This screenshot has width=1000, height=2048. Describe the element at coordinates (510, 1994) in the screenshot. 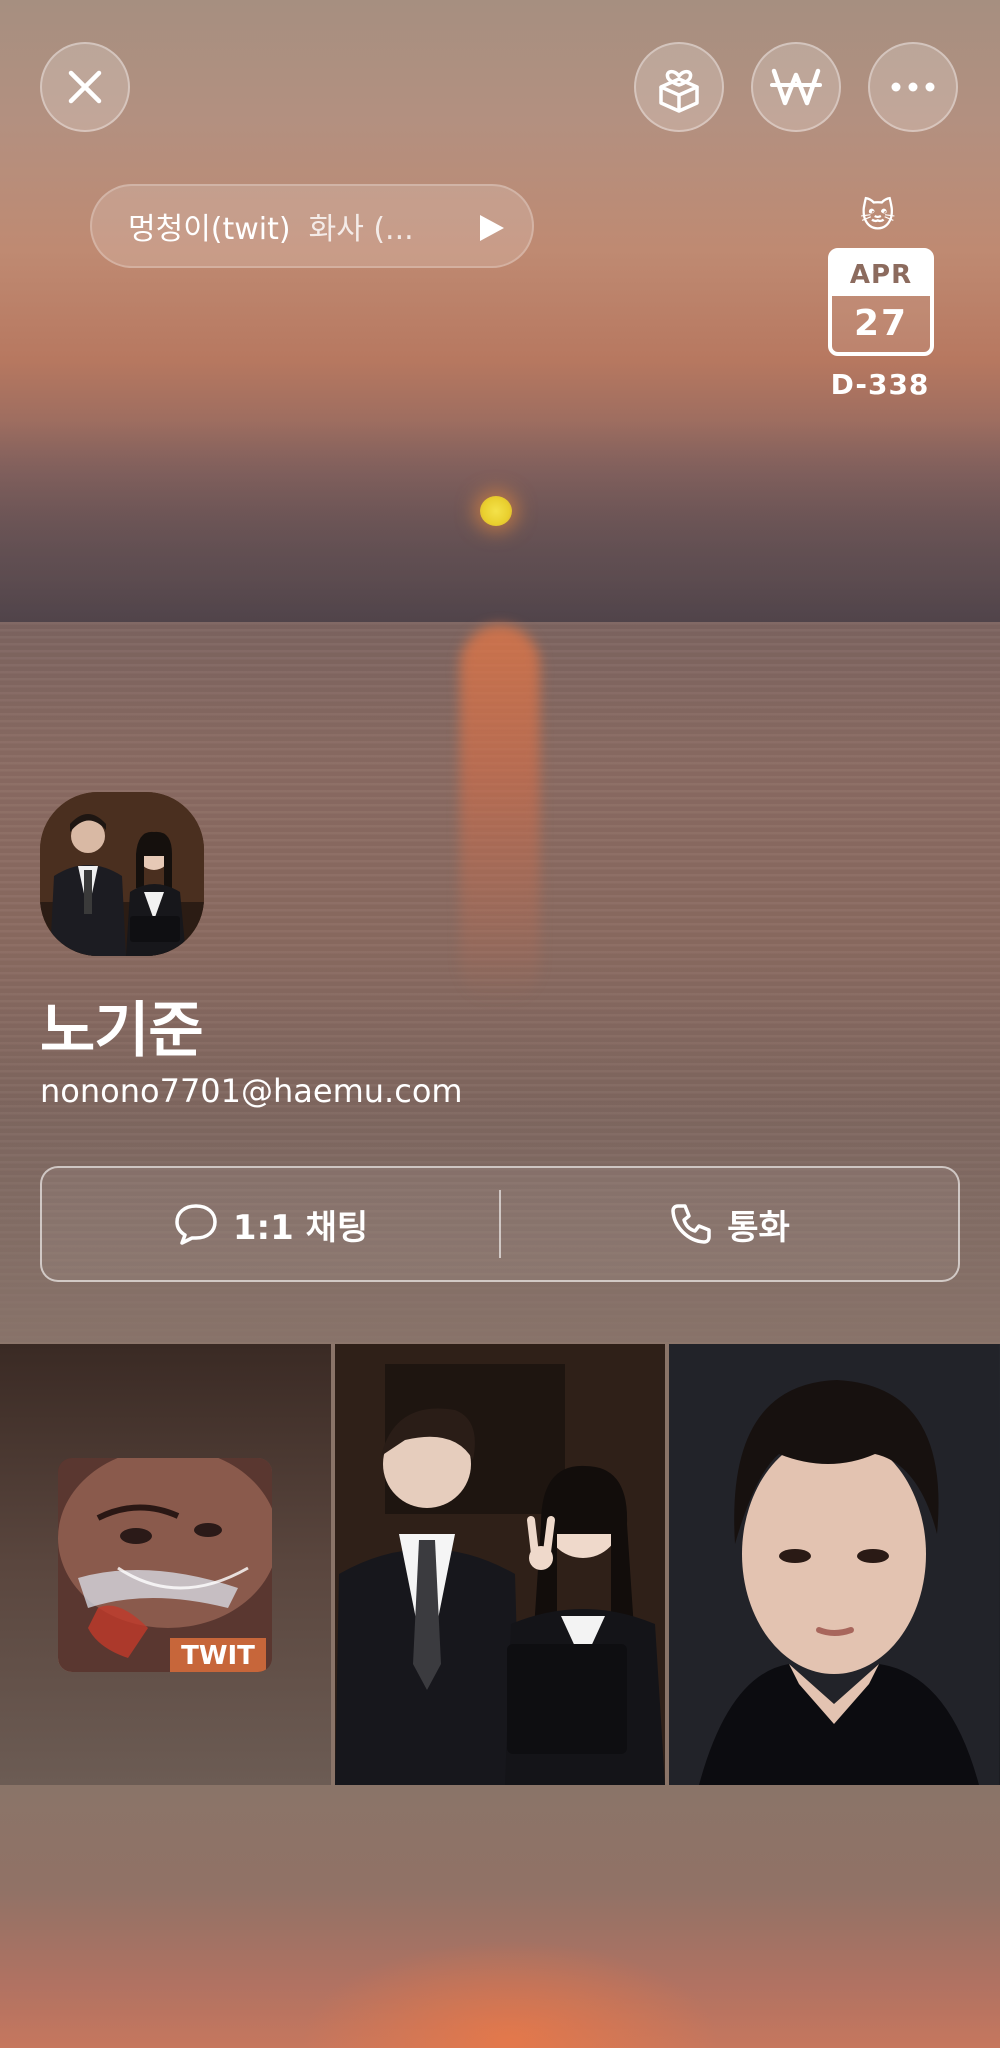

I see `bottom-glow` at that location.